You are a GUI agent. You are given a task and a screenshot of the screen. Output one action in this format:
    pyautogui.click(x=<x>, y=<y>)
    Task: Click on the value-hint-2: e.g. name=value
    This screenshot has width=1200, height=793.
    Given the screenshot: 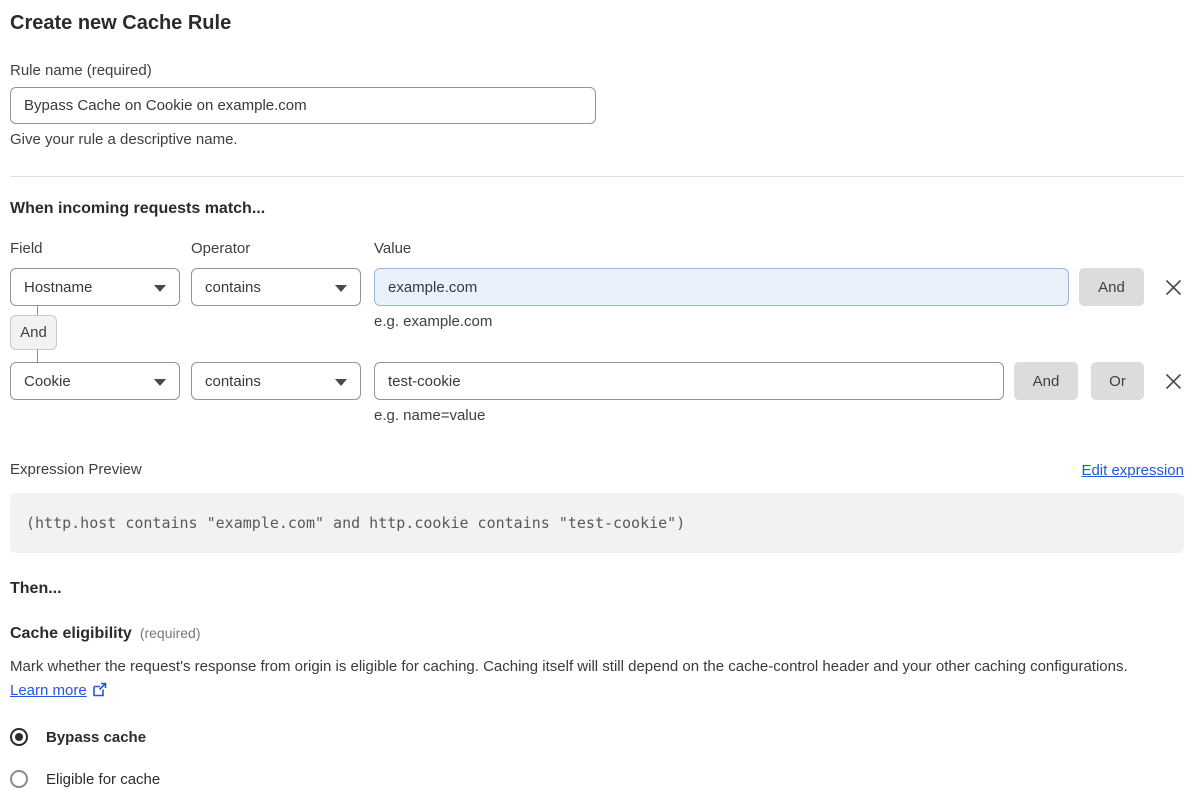 What is the action you would take?
    pyautogui.click(x=430, y=415)
    